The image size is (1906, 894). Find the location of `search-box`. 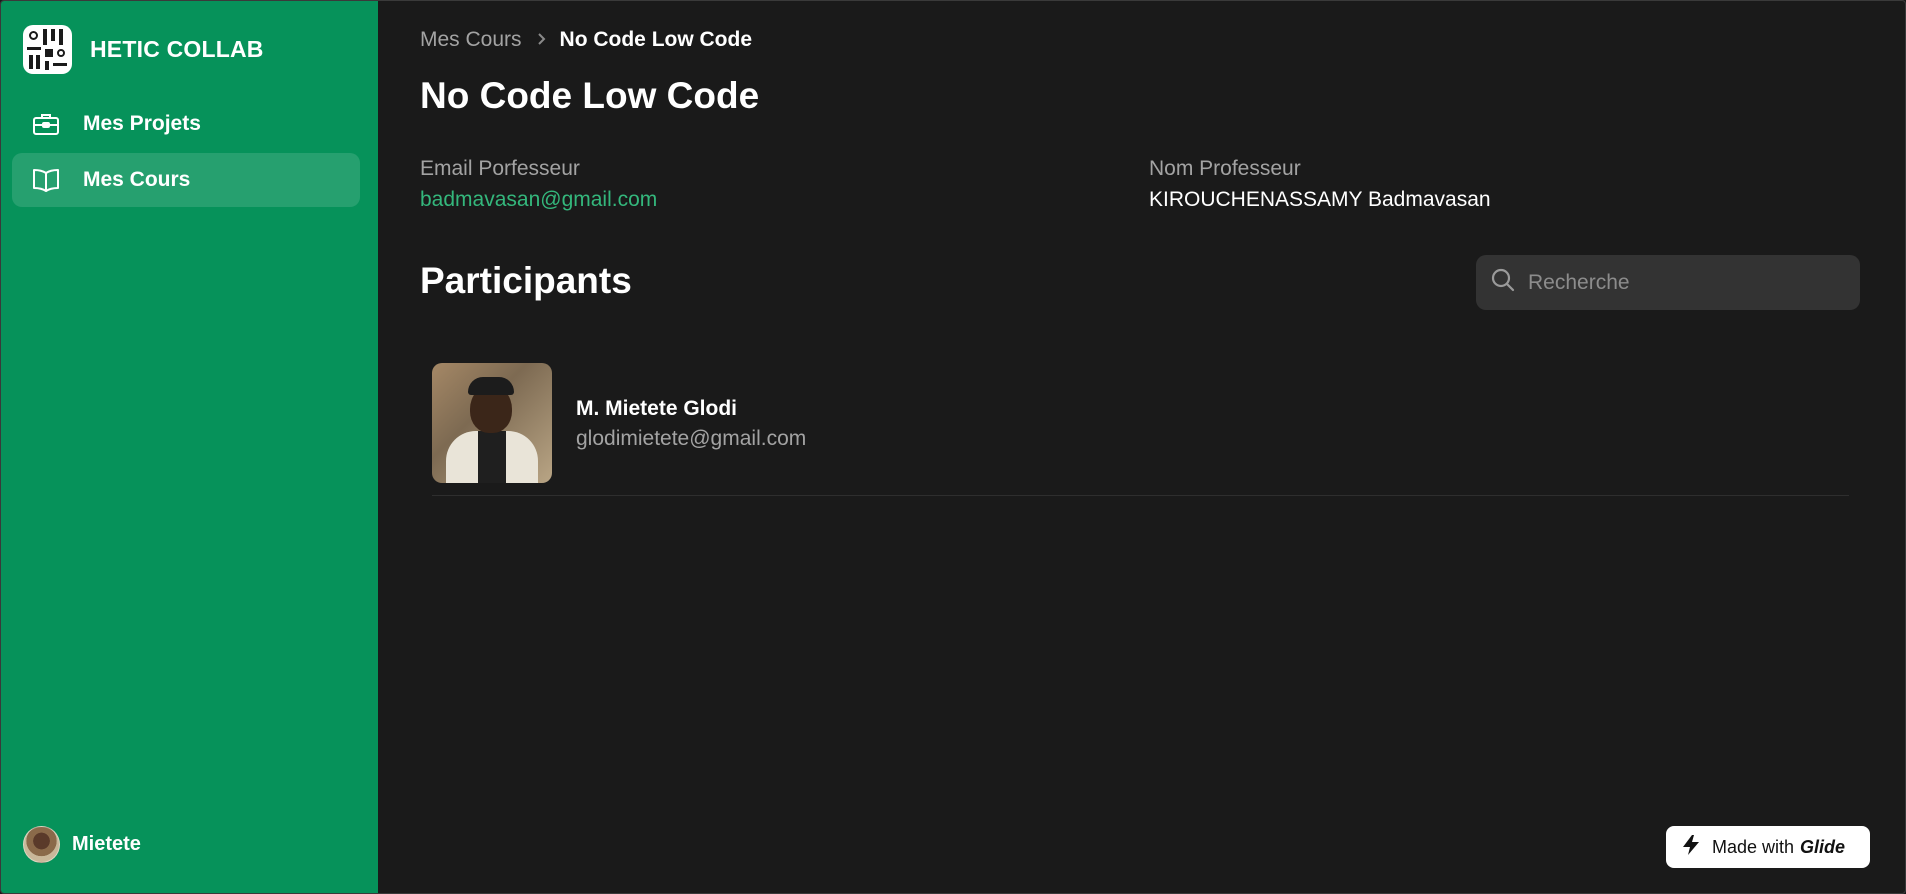

search-box is located at coordinates (1668, 282).